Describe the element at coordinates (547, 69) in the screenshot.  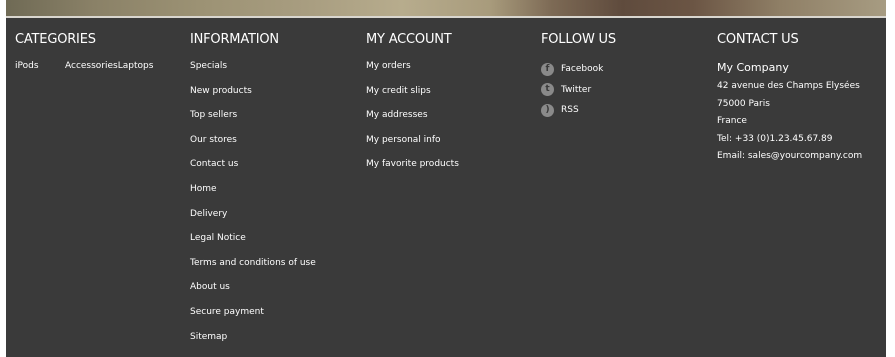
I see `facebook-icon: f` at that location.